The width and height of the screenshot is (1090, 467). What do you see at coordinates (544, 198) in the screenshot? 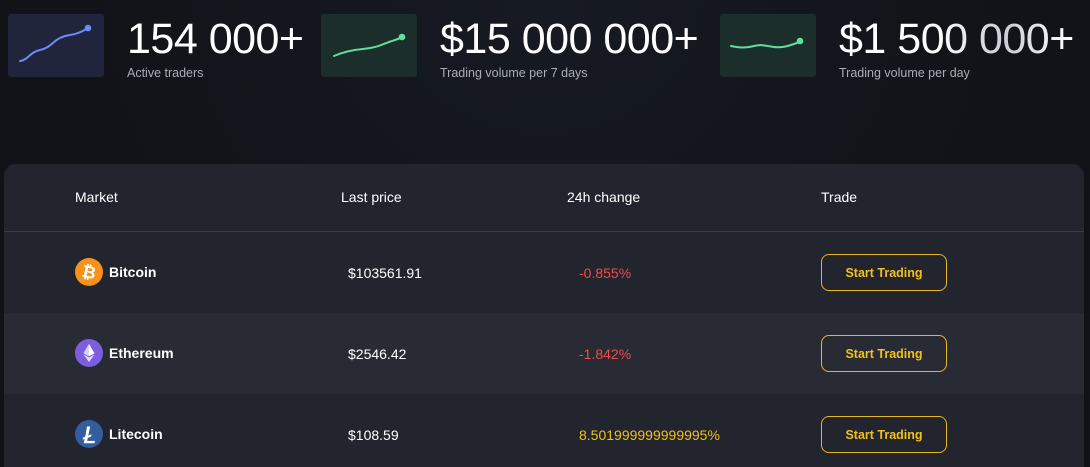
I see `table-header: Market Last price 24h change Trade` at bounding box center [544, 198].